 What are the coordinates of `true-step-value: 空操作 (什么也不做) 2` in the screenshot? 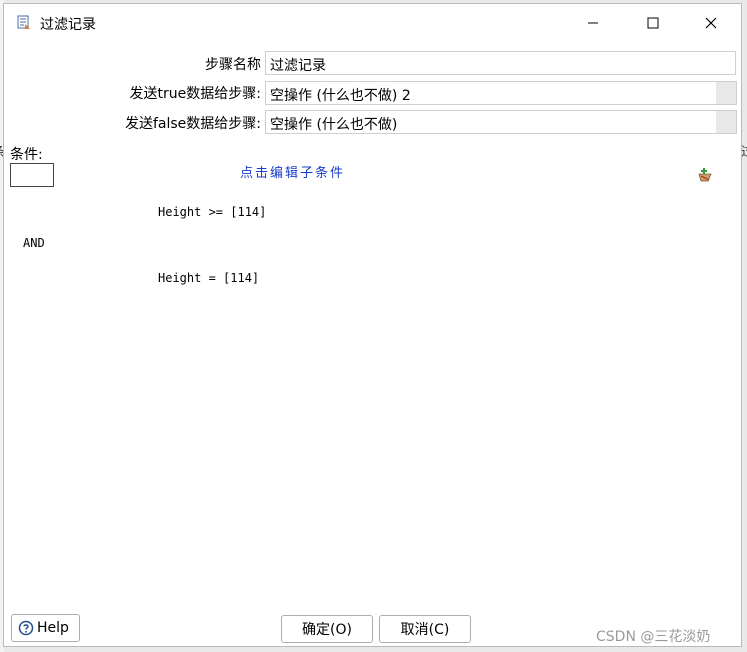 It's located at (340, 96).